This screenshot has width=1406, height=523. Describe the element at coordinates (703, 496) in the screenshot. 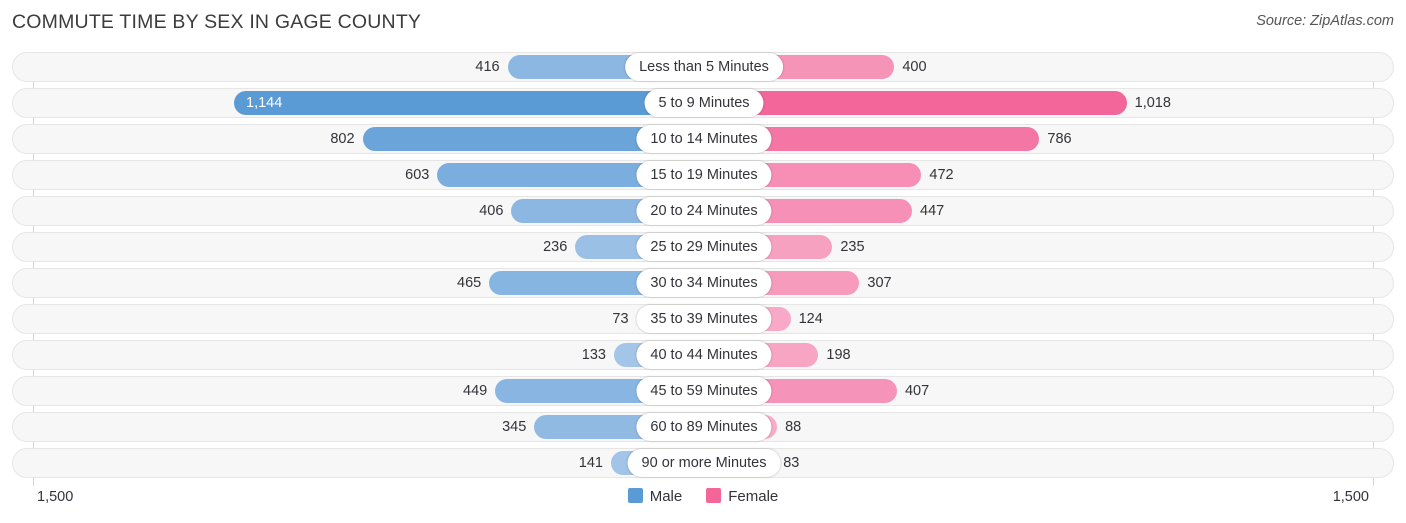

I see `chart-legend: Male Female` at that location.